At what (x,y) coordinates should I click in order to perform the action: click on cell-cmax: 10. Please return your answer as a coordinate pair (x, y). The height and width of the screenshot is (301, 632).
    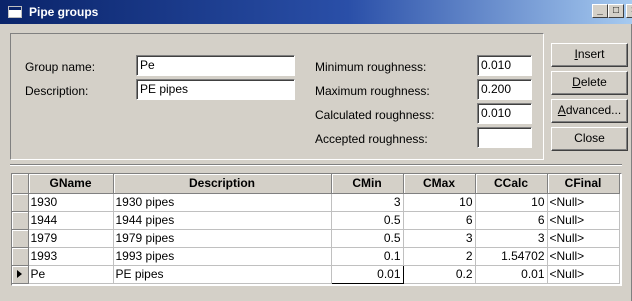
    Looking at the image, I should click on (439, 202).